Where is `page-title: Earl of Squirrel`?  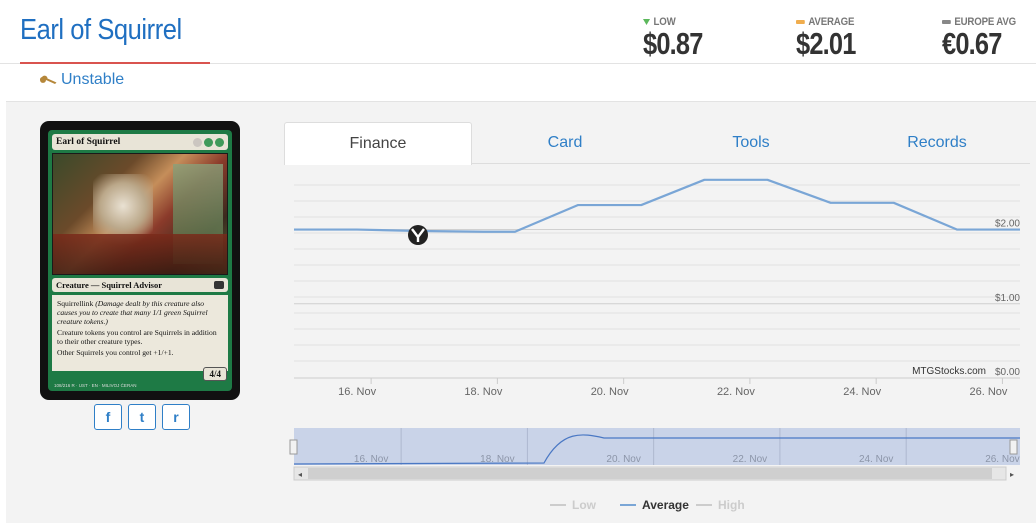
page-title: Earl of Squirrel is located at coordinates (101, 30).